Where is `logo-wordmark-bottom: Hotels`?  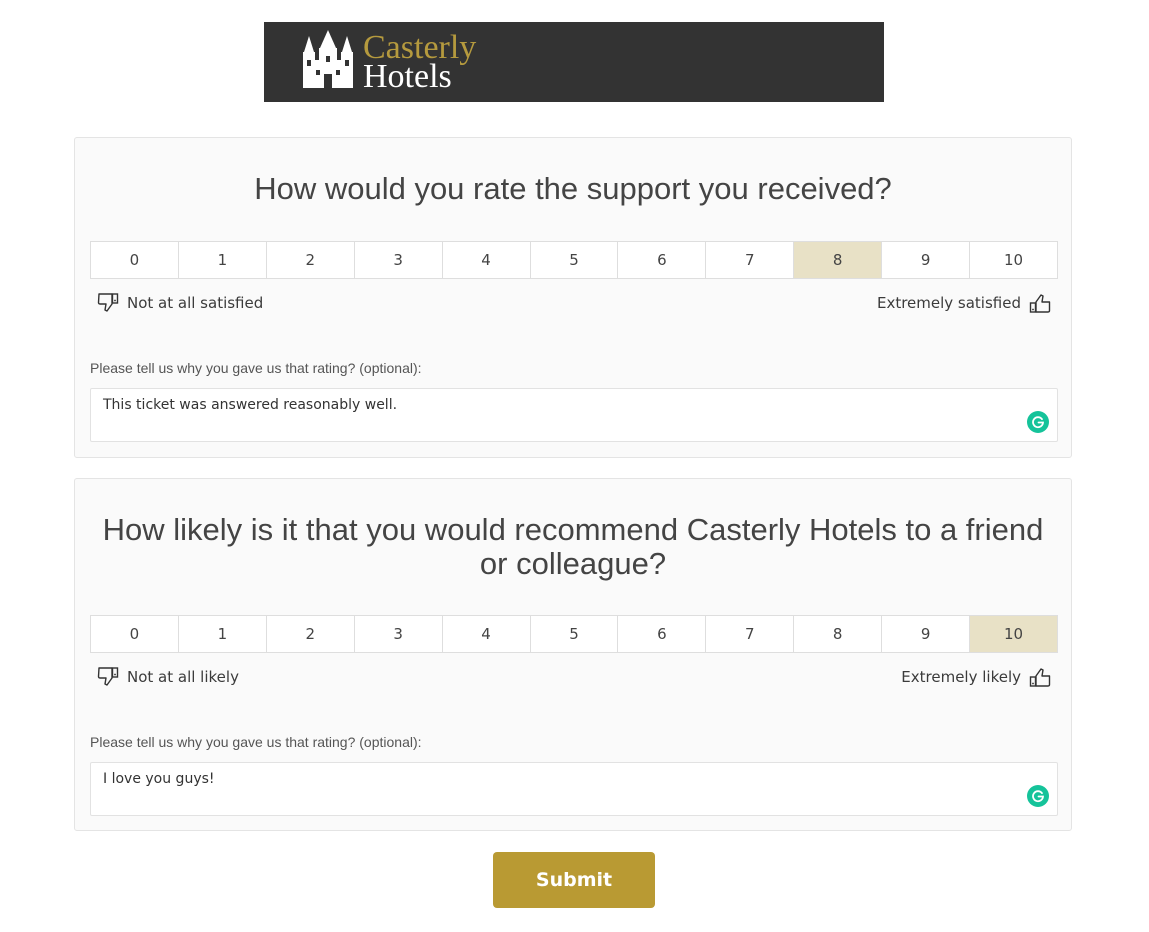 logo-wordmark-bottom: Hotels is located at coordinates (407, 76).